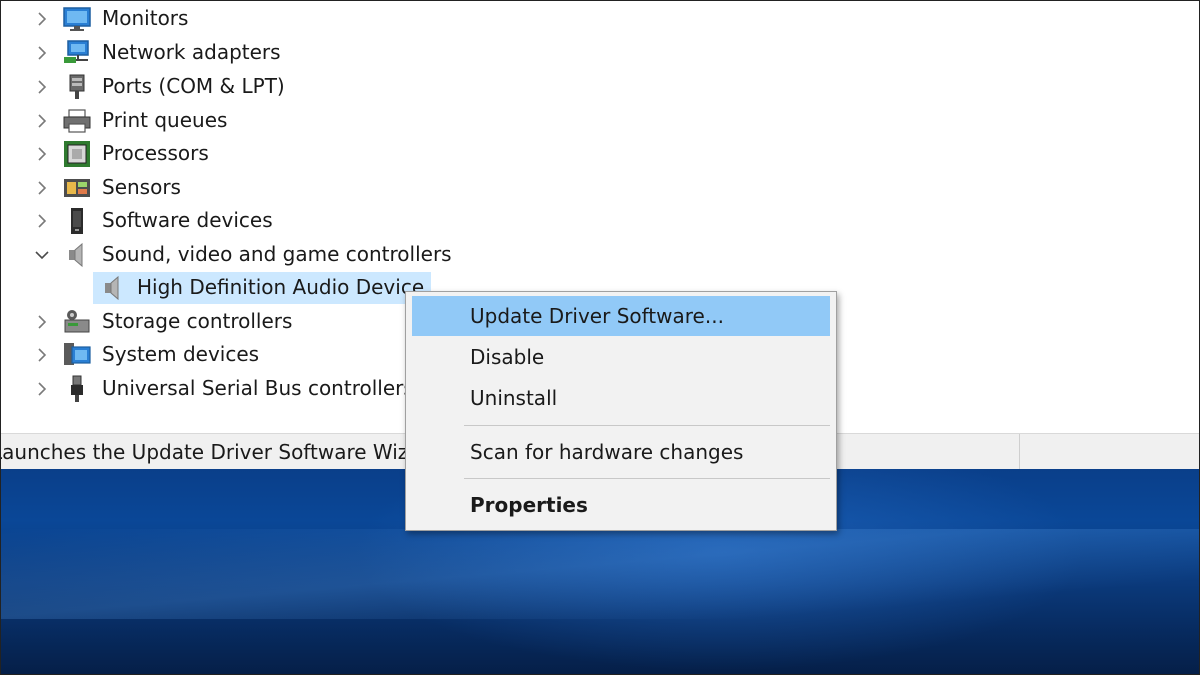 The image size is (1200, 675). Describe the element at coordinates (197, 321) in the screenshot. I see `tree-item-label: Storage controllers` at that location.